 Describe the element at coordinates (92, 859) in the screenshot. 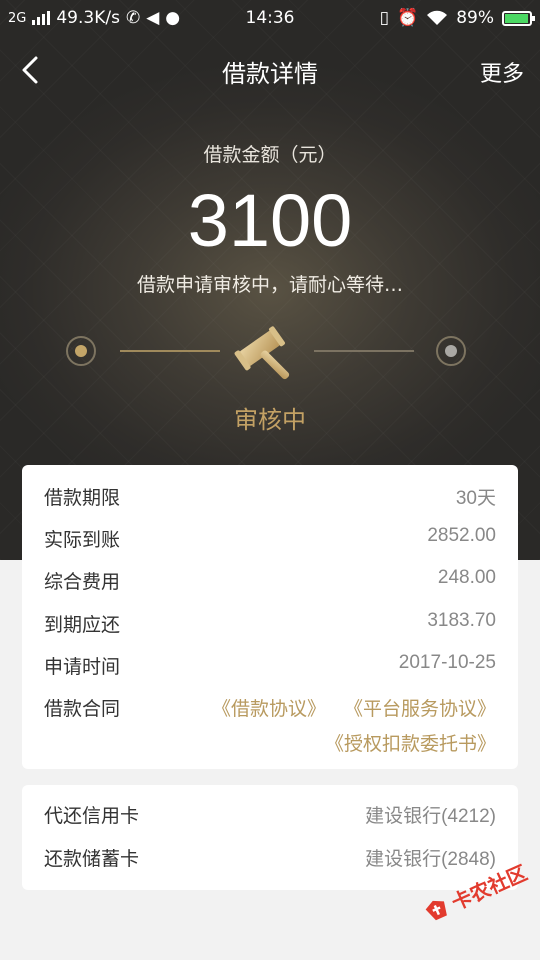

I see `card-label: 还款储蓄卡` at that location.